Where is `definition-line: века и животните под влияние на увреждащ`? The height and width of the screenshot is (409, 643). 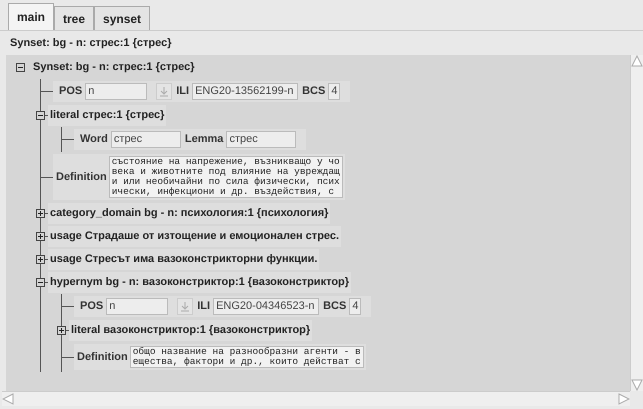
definition-line: века и животните под влияние на увреждащ is located at coordinates (226, 172).